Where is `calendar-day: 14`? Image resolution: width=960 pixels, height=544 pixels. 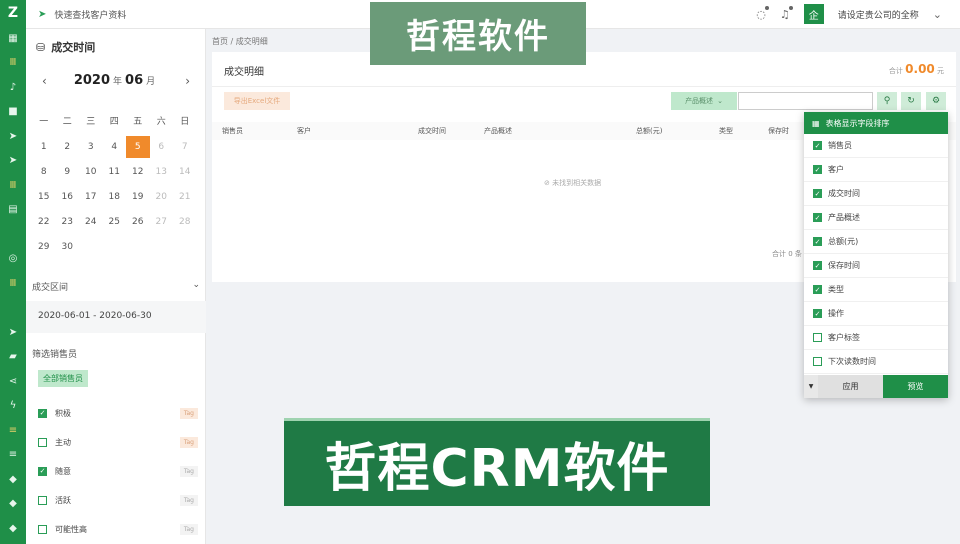 calendar-day: 14 is located at coordinates (185, 172).